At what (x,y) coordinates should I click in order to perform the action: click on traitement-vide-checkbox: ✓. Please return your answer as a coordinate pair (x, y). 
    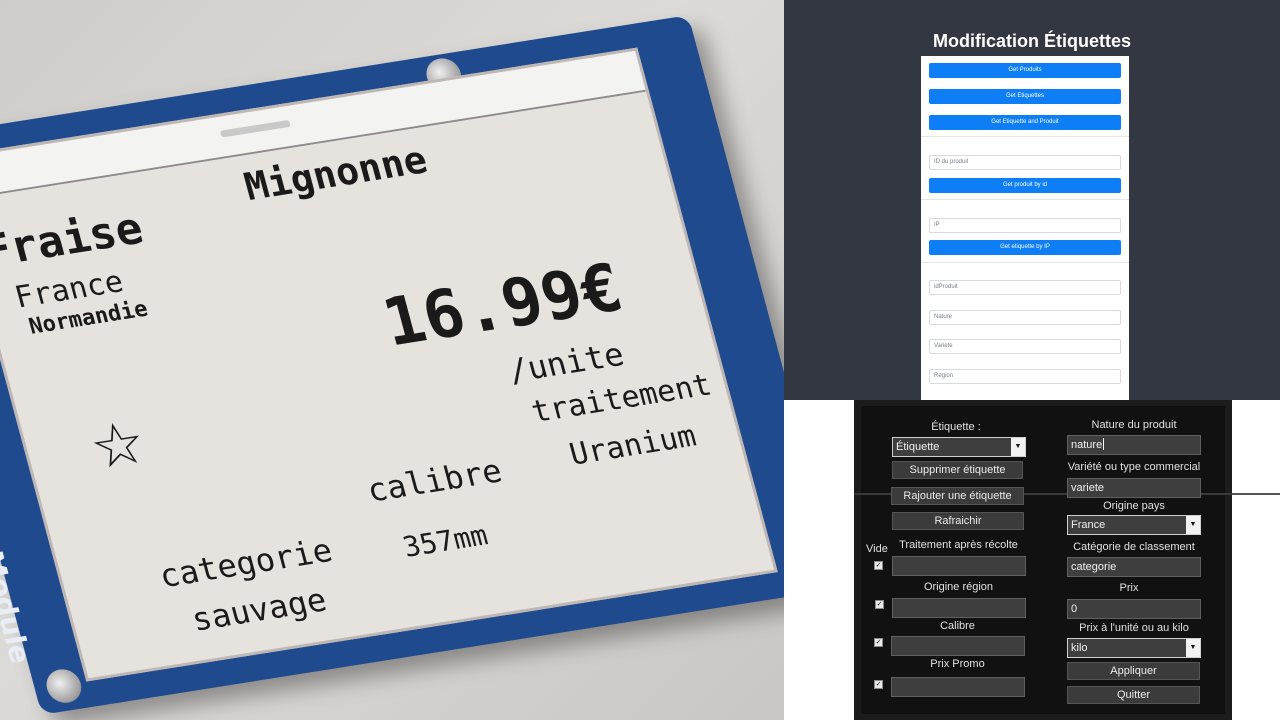
    Looking at the image, I should click on (878, 565).